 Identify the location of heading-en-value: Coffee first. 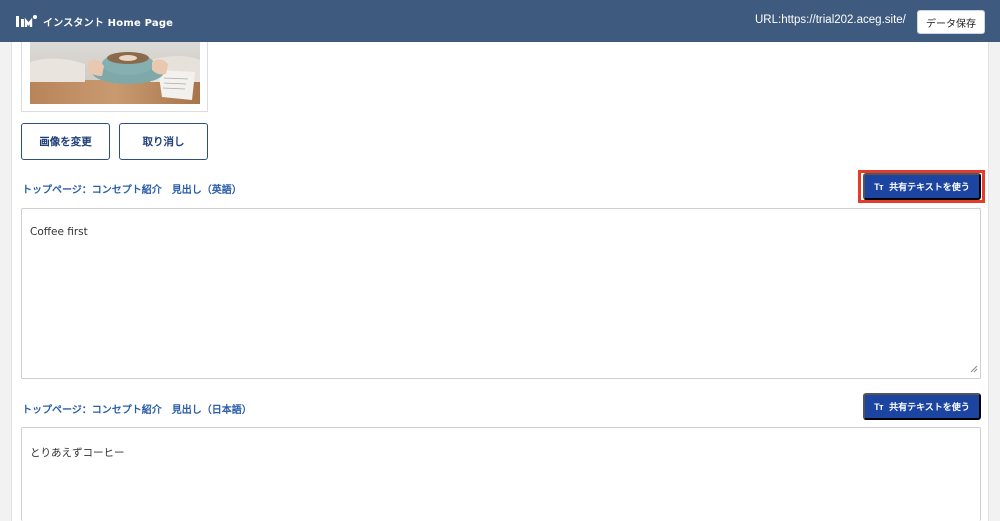
(59, 232).